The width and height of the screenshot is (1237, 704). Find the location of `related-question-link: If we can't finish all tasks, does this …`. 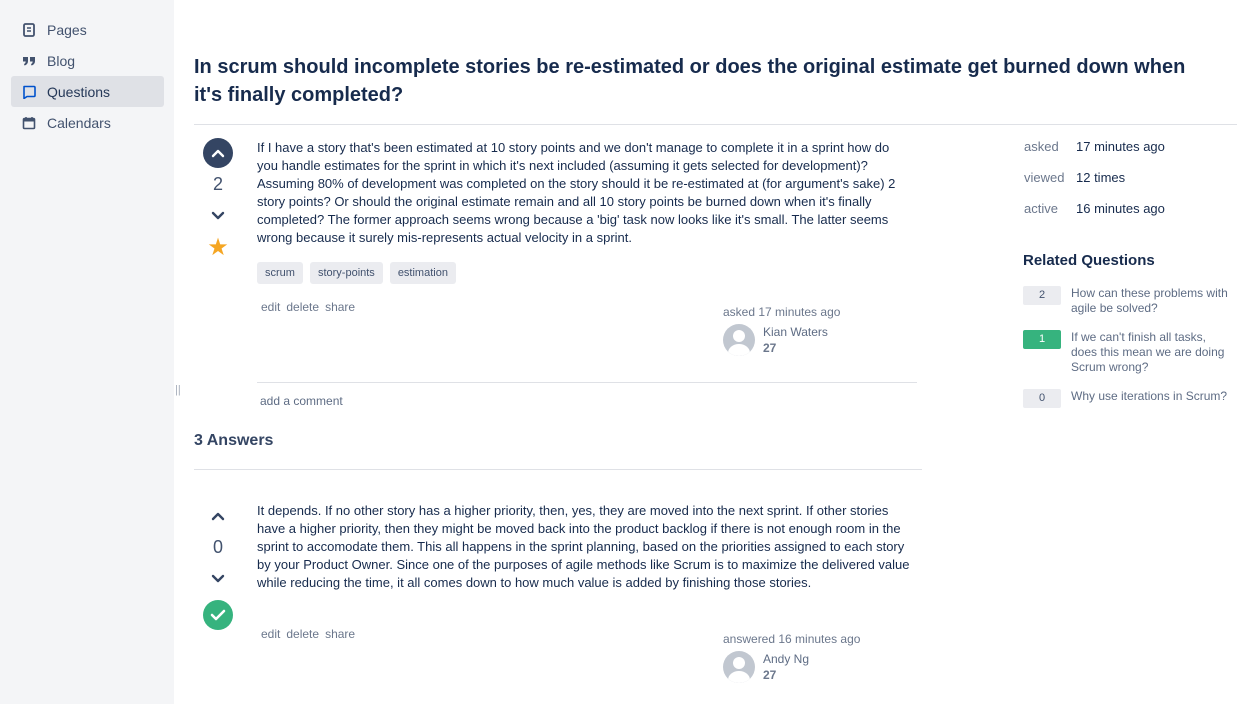

related-question-link: If we can't finish all tasks, does this … is located at coordinates (1151, 352).